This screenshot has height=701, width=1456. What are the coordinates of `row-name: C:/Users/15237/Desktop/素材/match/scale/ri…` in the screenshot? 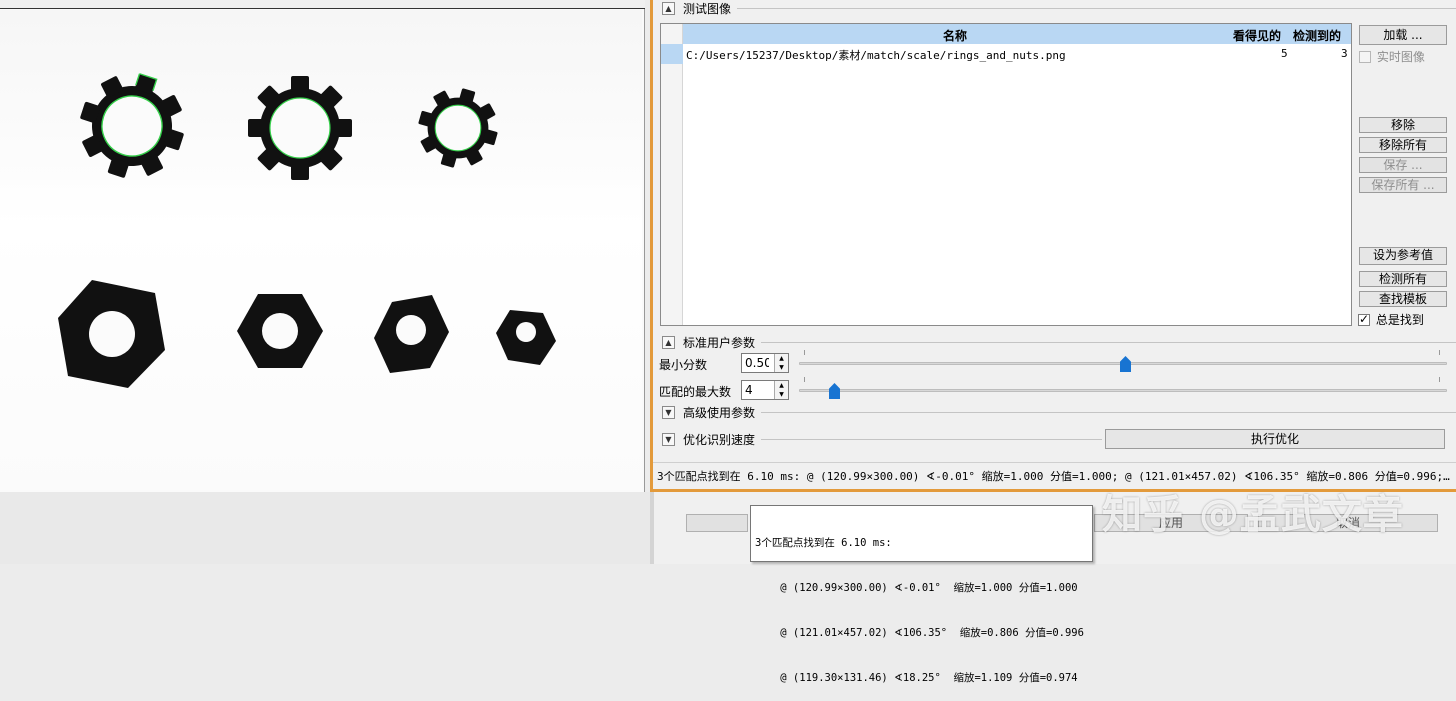 It's located at (876, 55).